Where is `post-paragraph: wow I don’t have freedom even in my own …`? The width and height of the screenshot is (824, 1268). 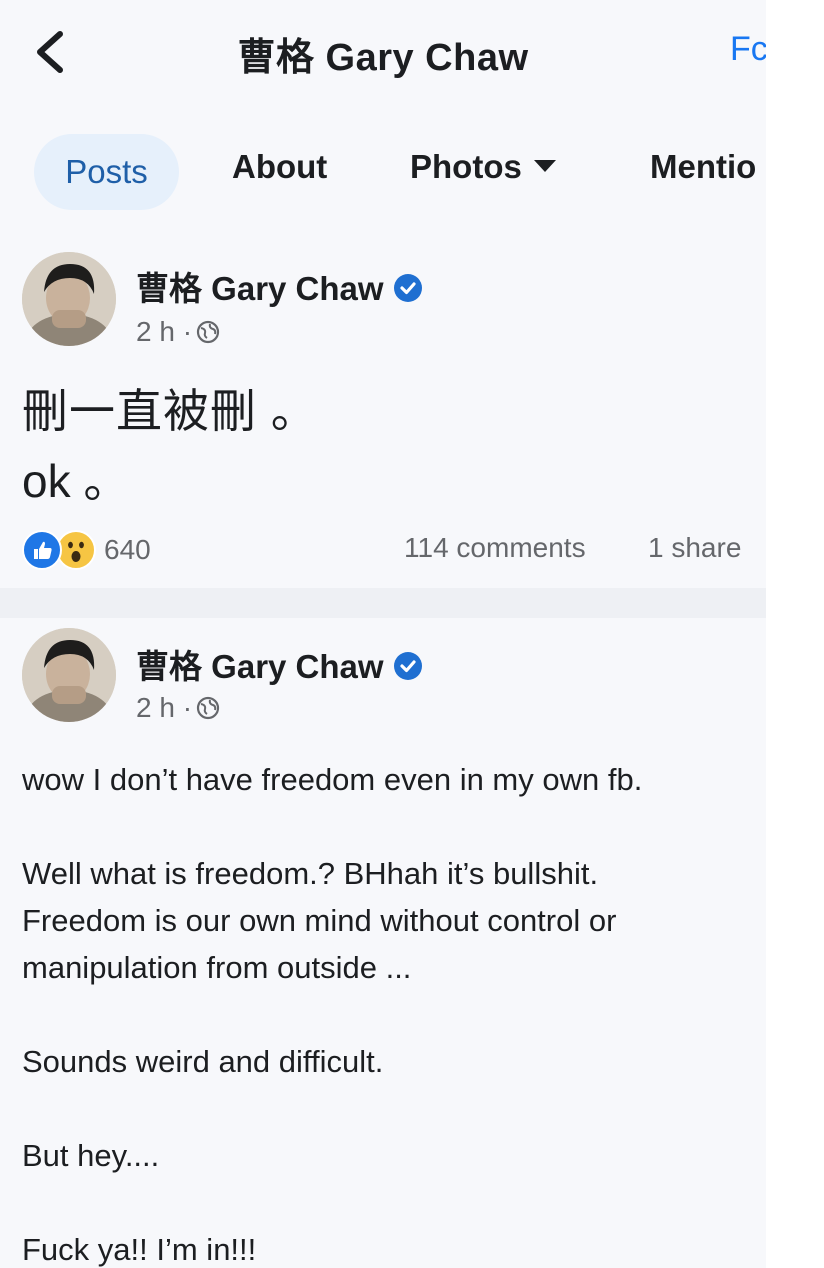
post-paragraph: wow I don’t have freedom even in my own … is located at coordinates (332, 779).